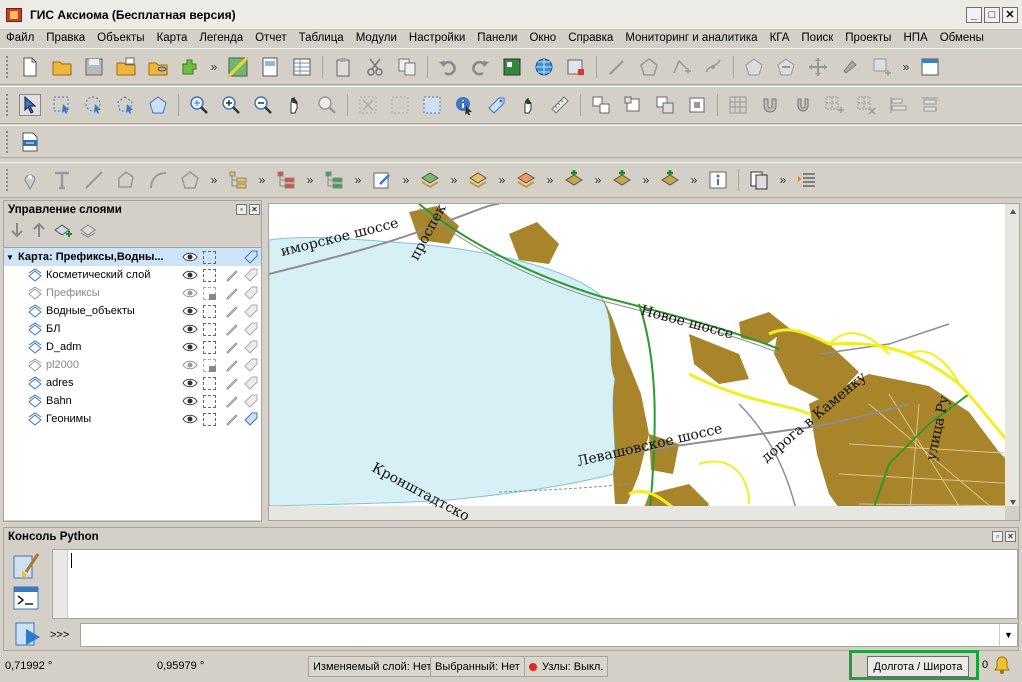 Image resolution: width=1022 pixels, height=682 pixels. Describe the element at coordinates (542, 38) in the screenshot. I see `menu-window: Окно` at that location.